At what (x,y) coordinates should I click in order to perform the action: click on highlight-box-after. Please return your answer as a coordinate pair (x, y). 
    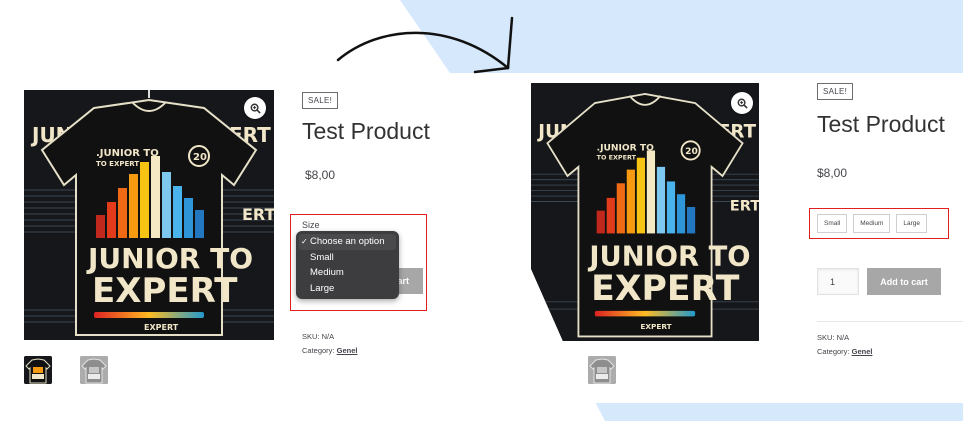
    Looking at the image, I should click on (879, 223).